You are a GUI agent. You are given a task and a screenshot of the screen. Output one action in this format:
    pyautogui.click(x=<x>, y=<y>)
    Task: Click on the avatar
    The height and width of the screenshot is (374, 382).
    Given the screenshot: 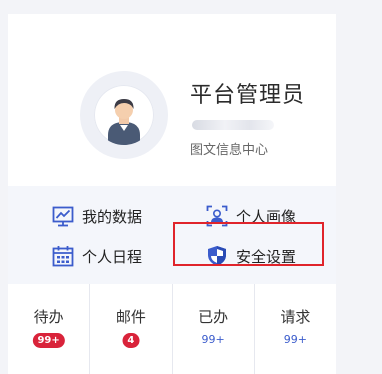 What is the action you would take?
    pyautogui.click(x=124, y=115)
    